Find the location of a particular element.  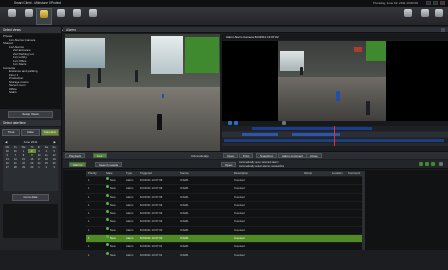

calendar-day: 3 is located at coordinates (54, 167).